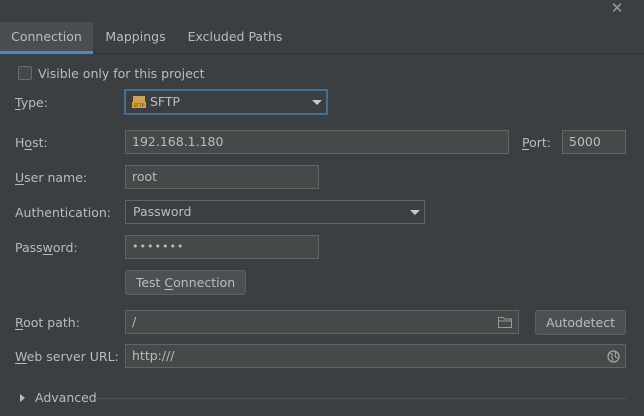  What do you see at coordinates (139, 102) in the screenshot?
I see `sftp-icon: SFTP` at bounding box center [139, 102].